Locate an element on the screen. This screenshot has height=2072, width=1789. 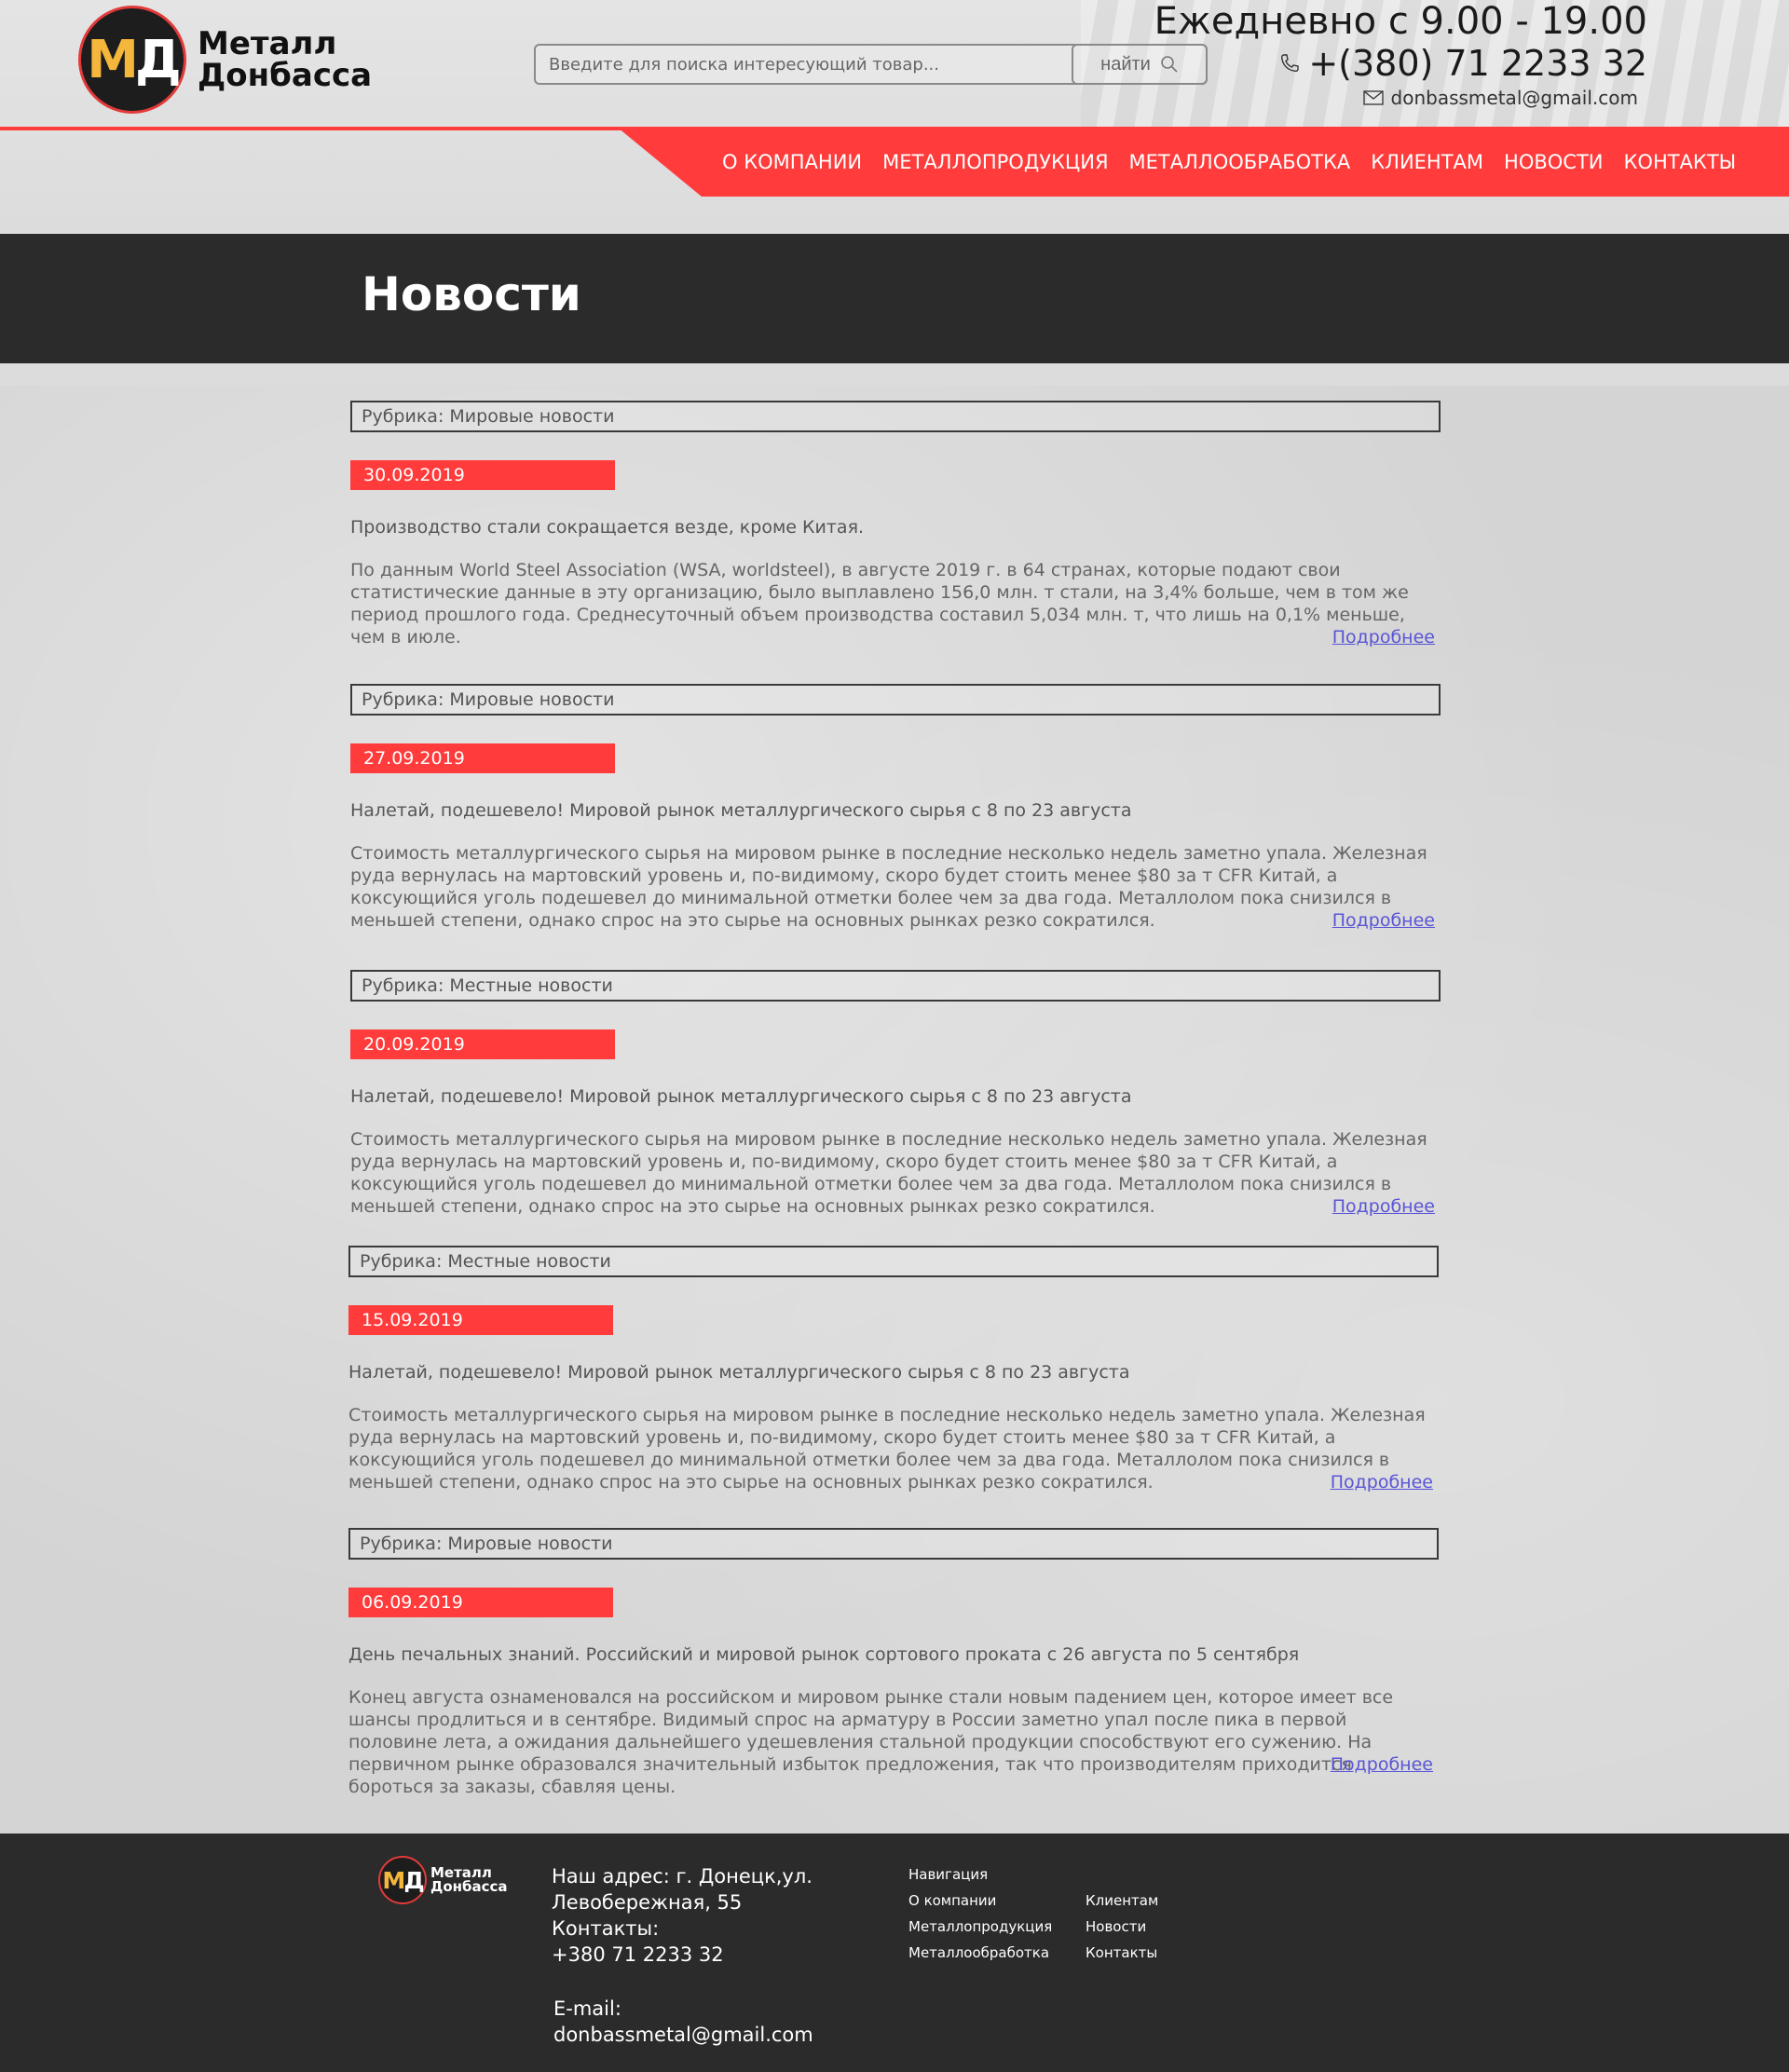
news-date: 15.09.2019 is located at coordinates (480, 1320).